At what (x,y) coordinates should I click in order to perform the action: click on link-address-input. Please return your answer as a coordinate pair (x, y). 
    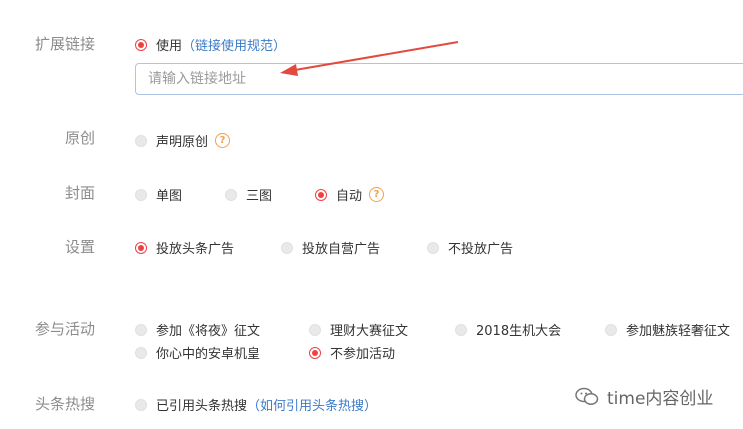
    Looking at the image, I should click on (439, 79).